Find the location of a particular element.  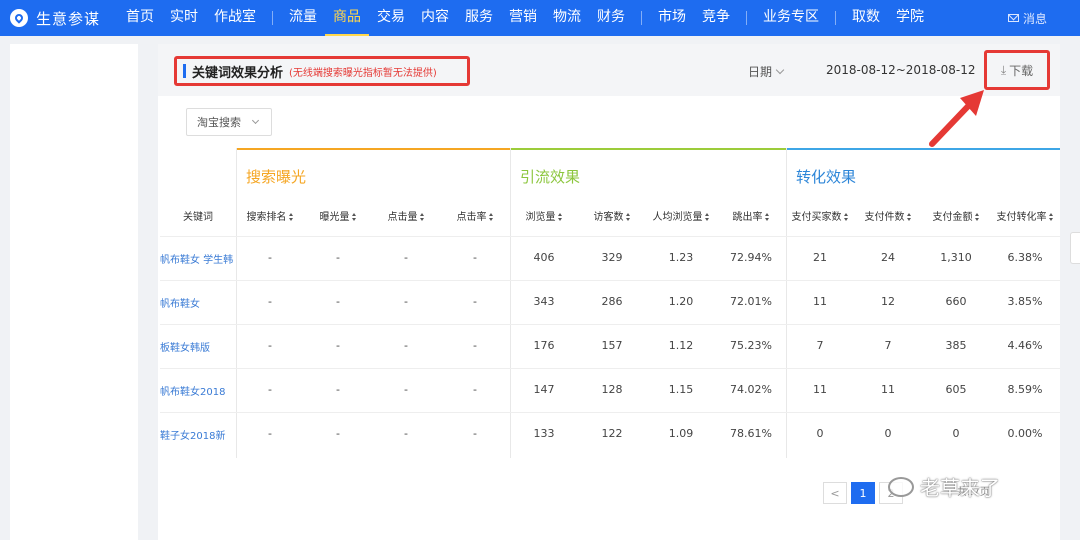

brand: 生意参谋 is located at coordinates (59, 18).